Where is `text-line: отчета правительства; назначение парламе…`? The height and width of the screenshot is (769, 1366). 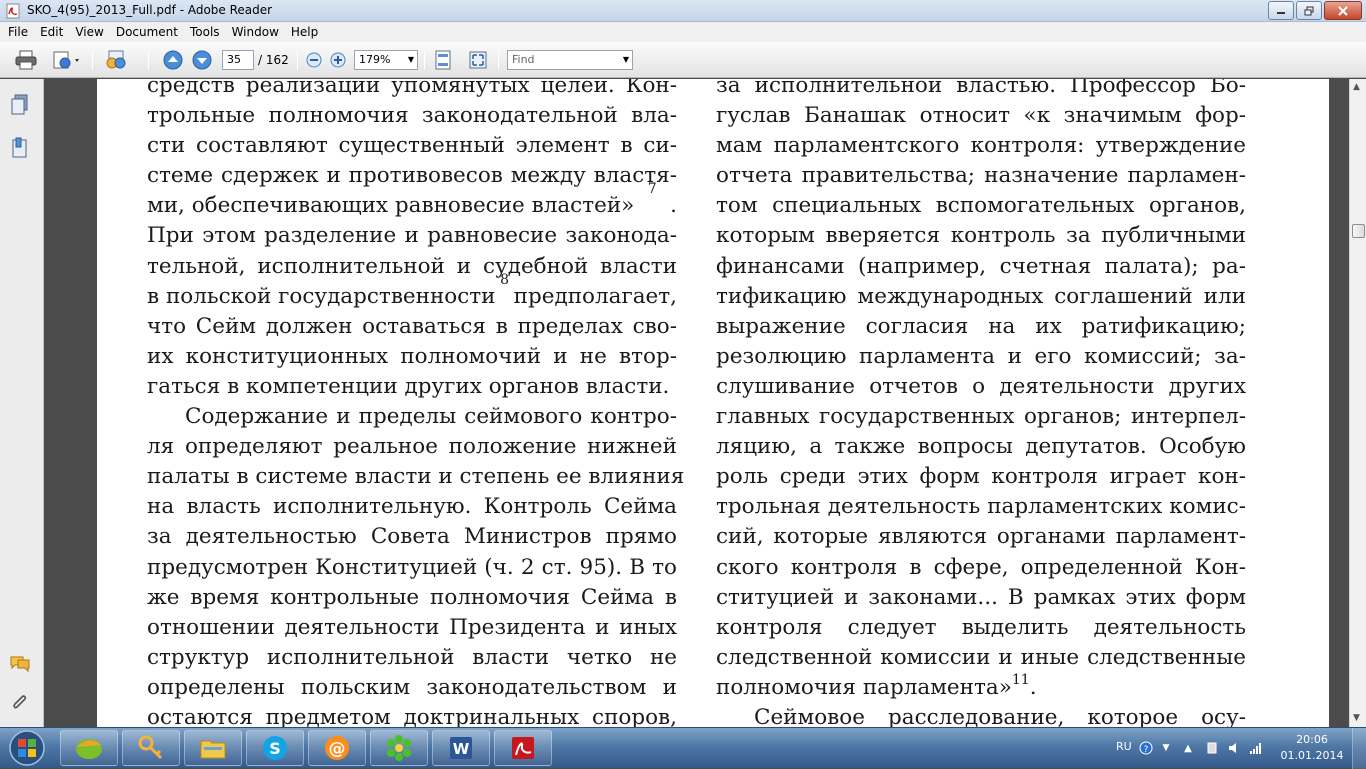
text-line: отчета правительства; назначение парламе… is located at coordinates (981, 176).